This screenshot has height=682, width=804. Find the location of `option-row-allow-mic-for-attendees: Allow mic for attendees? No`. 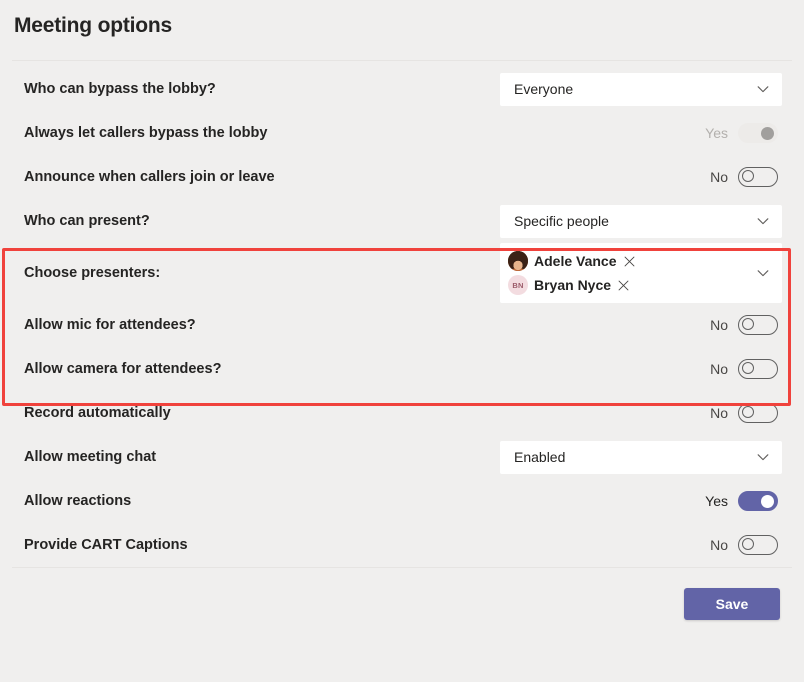

option-row-allow-mic-for-attendees: Allow mic for attendees? No is located at coordinates (402, 325).